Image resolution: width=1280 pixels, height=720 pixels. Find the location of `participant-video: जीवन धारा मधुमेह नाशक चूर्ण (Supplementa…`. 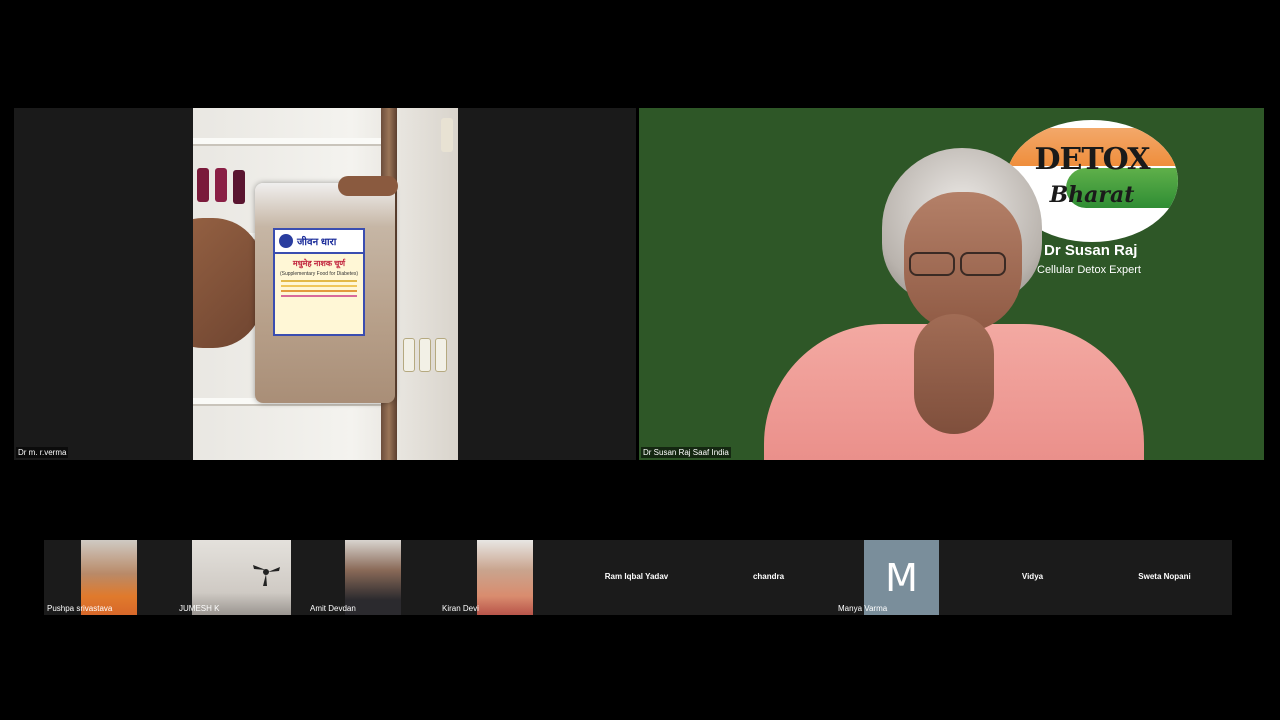

participant-video: जीवन धारा मधुमेह नाशक चूर्ण (Supplementa… is located at coordinates (325, 284).